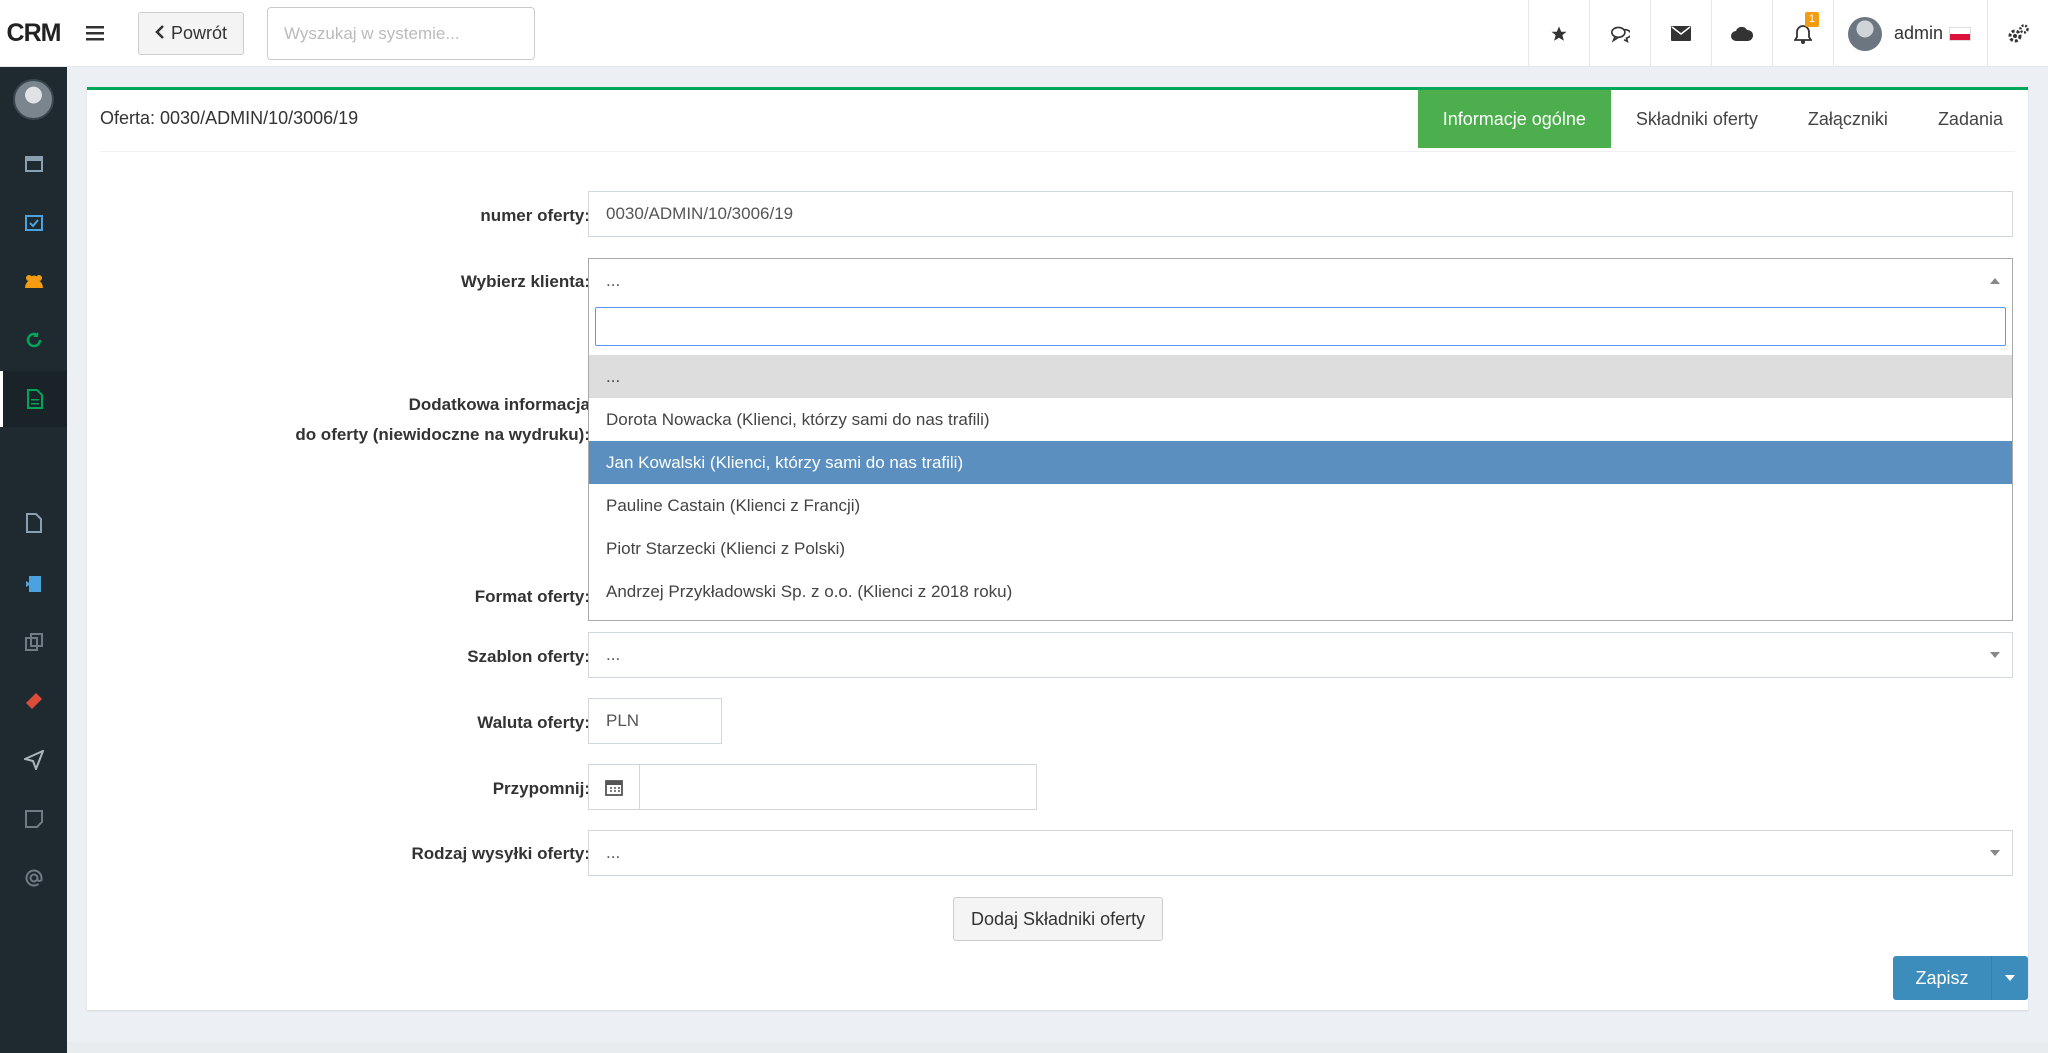 The width and height of the screenshot is (2048, 1053). What do you see at coordinates (1619, 33) in the screenshot?
I see `chat-icon` at bounding box center [1619, 33].